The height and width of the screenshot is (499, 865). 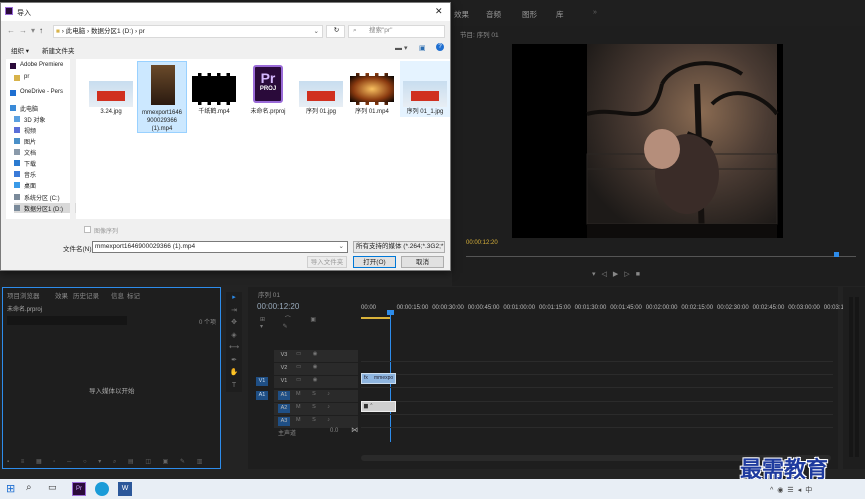 I want to click on track-name: V3, so click(x=284, y=355).